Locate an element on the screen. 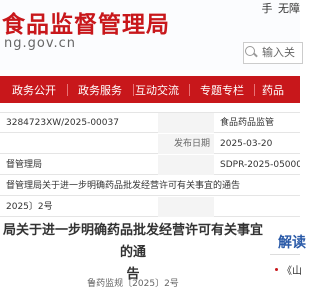  info-row: 督管理局 SDPR-2025-0500002 is located at coordinates (150, 165).